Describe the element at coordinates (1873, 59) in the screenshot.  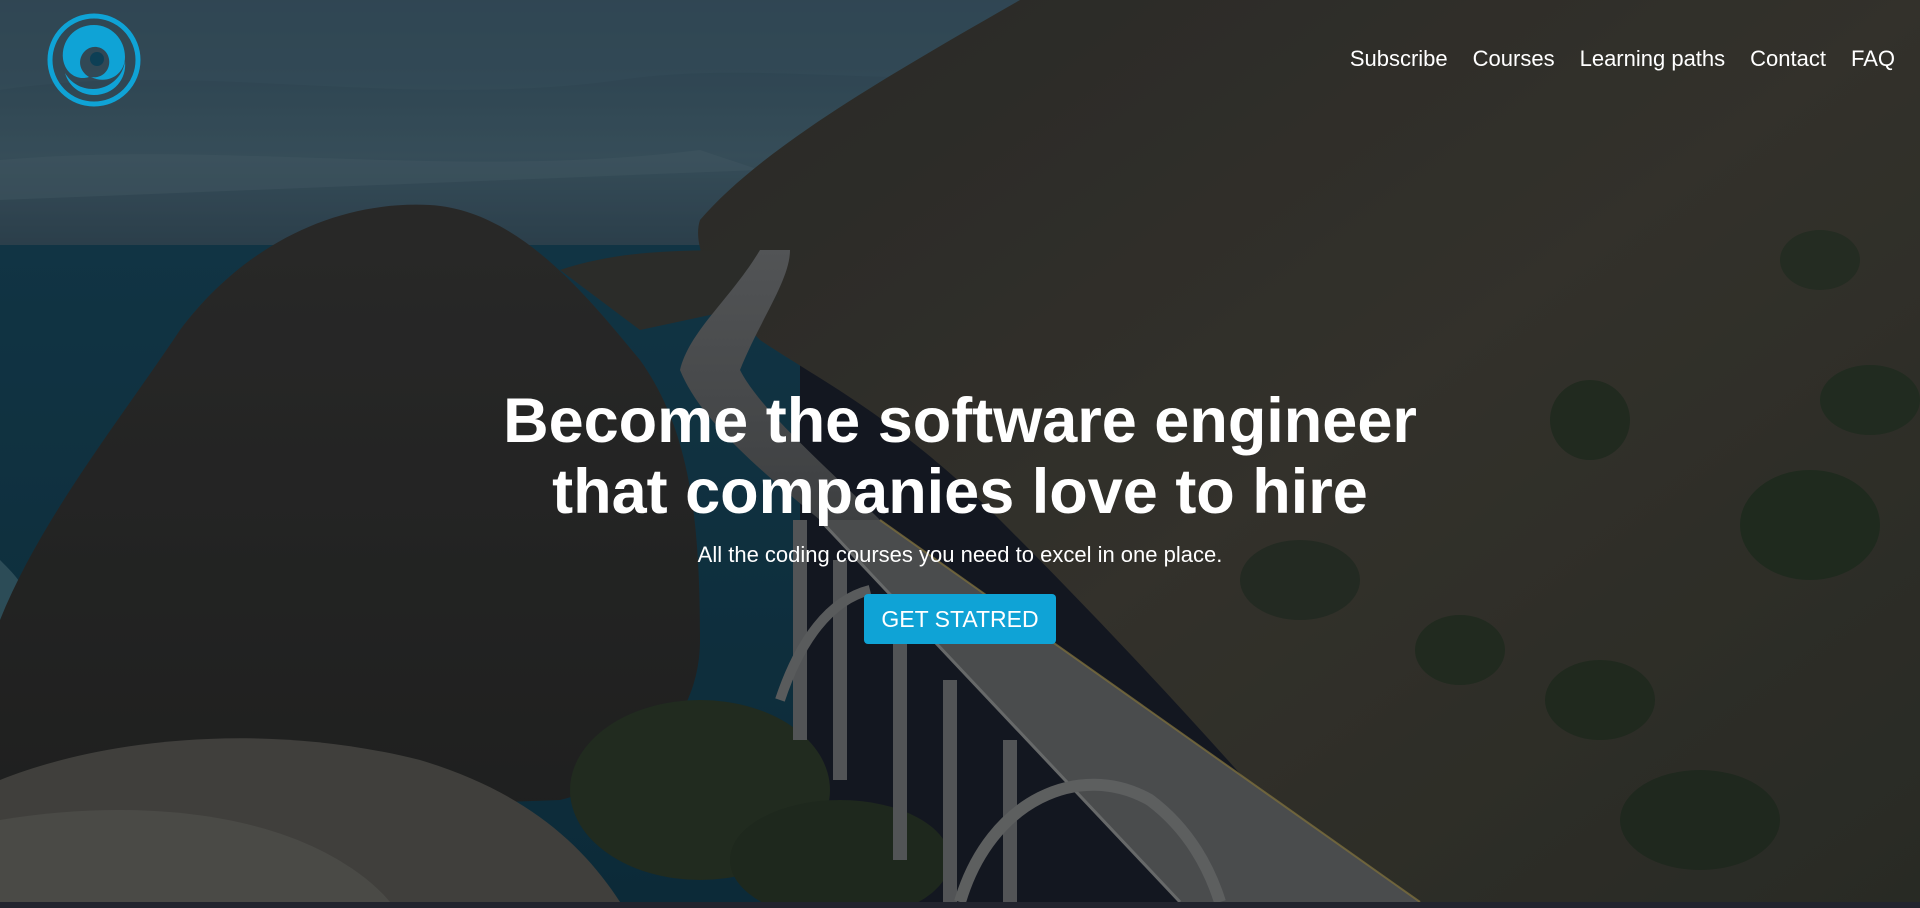
I see `nav-faq: FAQ` at that location.